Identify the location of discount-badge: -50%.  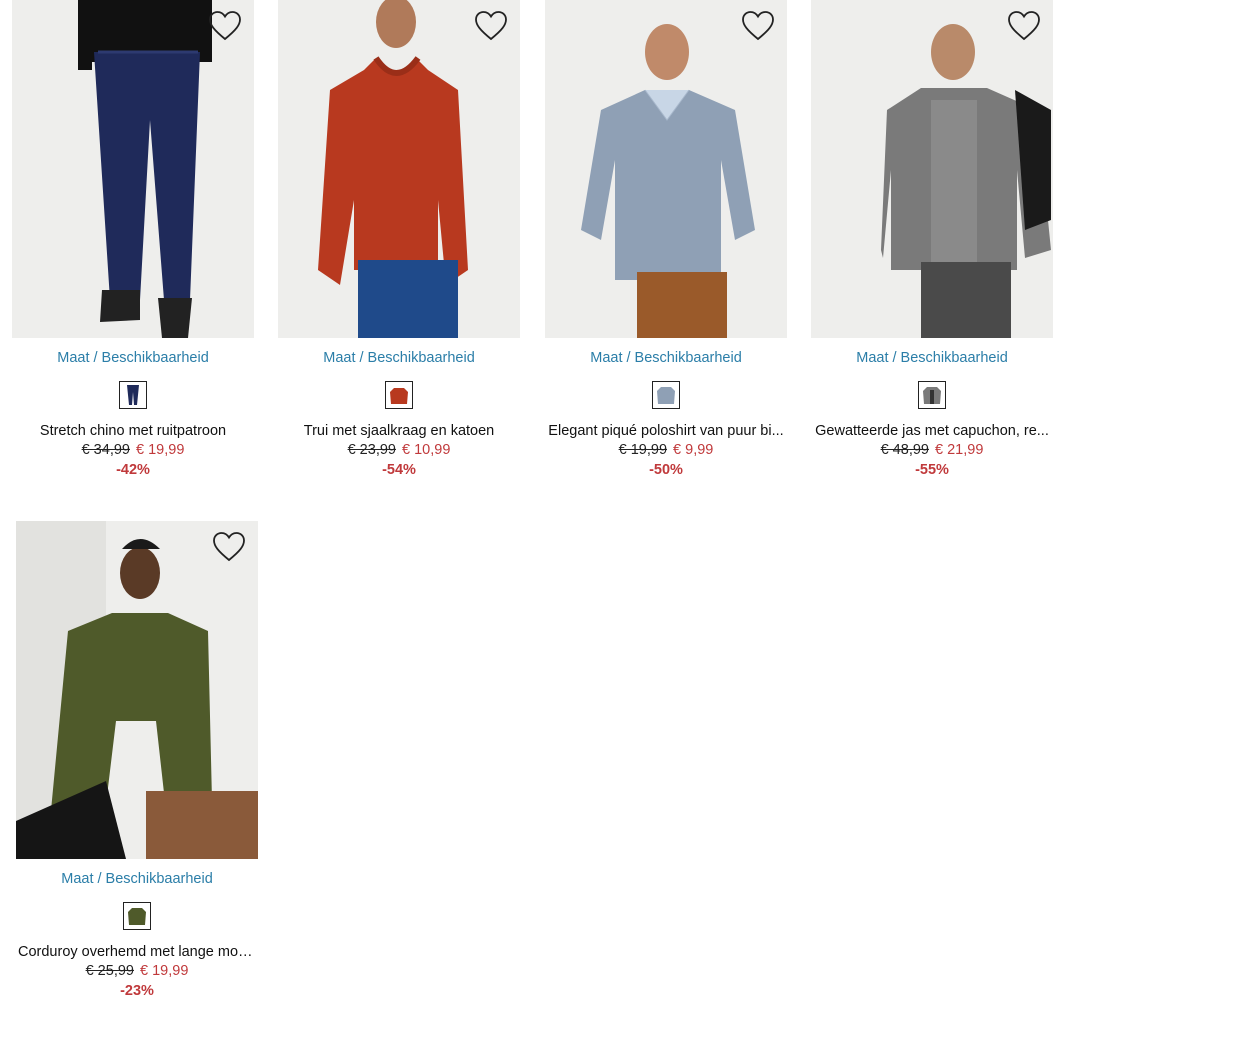
(666, 470).